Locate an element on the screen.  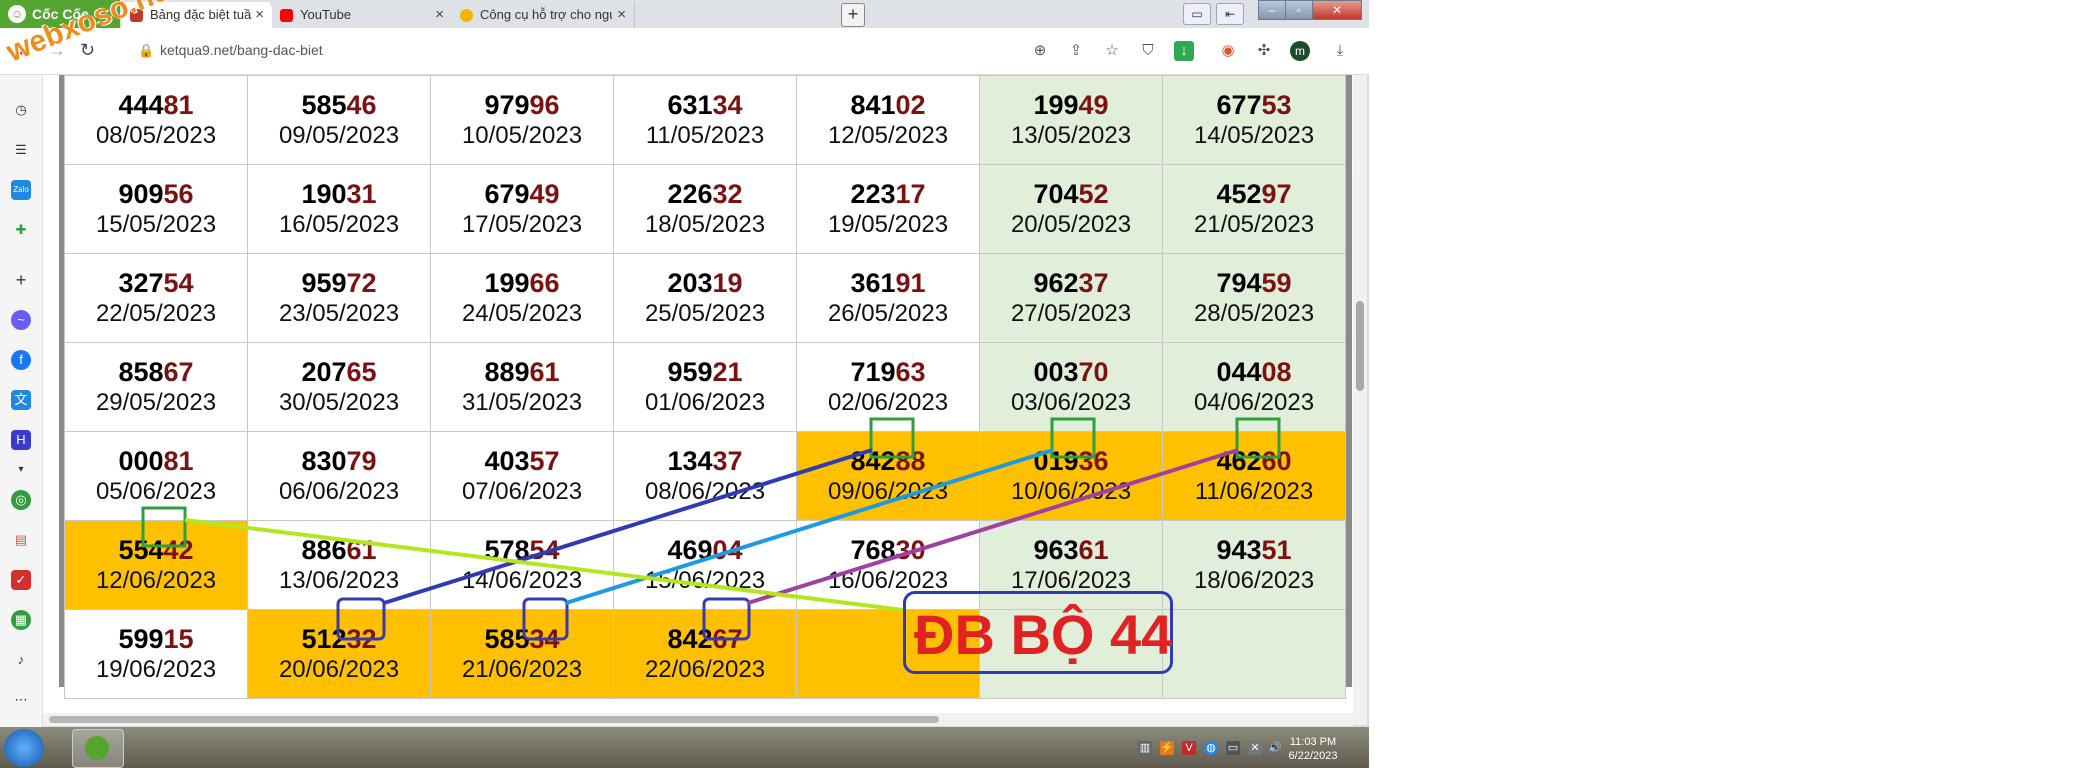
coccoc-map-icon: ◎ is located at coordinates (21, 500).